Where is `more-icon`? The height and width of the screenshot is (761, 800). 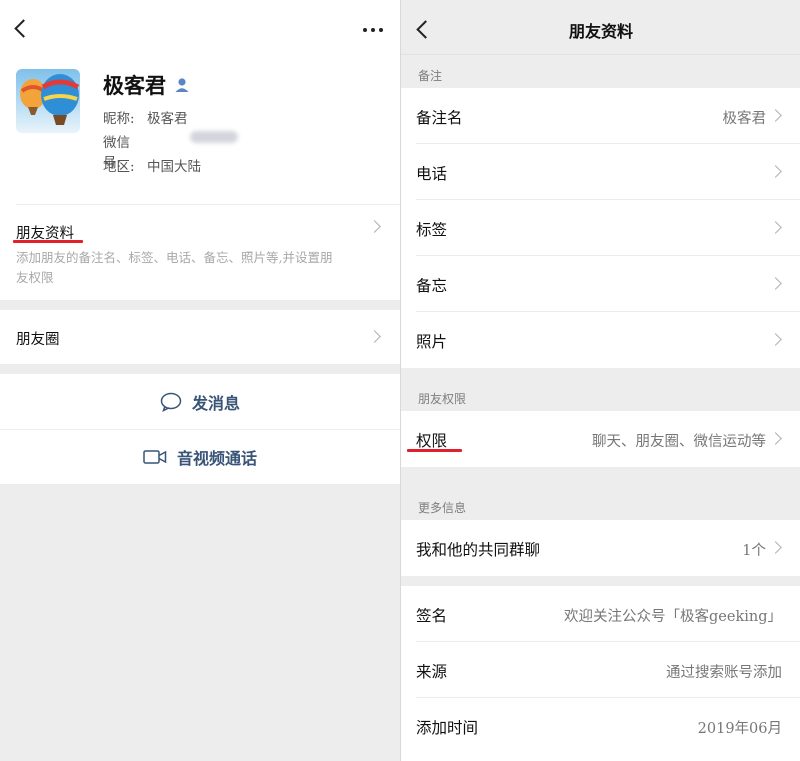 more-icon is located at coordinates (373, 30).